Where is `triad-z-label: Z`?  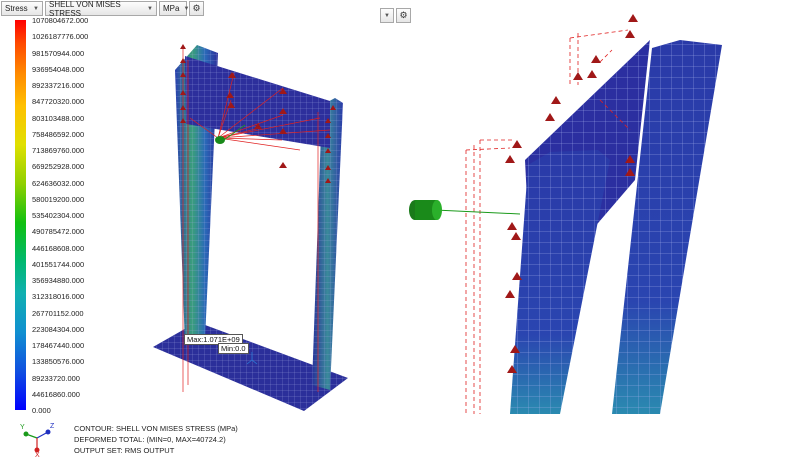
triad-z-label: Z is located at coordinates (52, 426).